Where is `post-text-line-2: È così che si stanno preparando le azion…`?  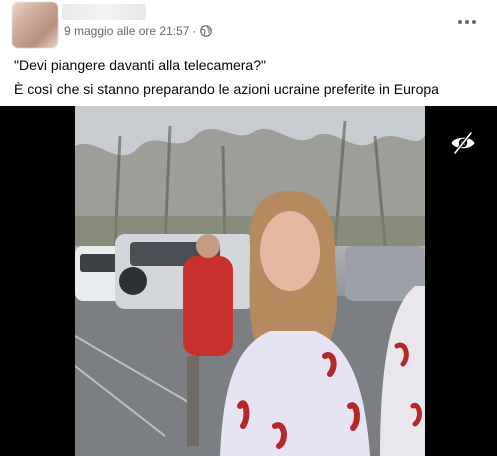 post-text-line-2: È così che si stanno preparando le azion… is located at coordinates (226, 89).